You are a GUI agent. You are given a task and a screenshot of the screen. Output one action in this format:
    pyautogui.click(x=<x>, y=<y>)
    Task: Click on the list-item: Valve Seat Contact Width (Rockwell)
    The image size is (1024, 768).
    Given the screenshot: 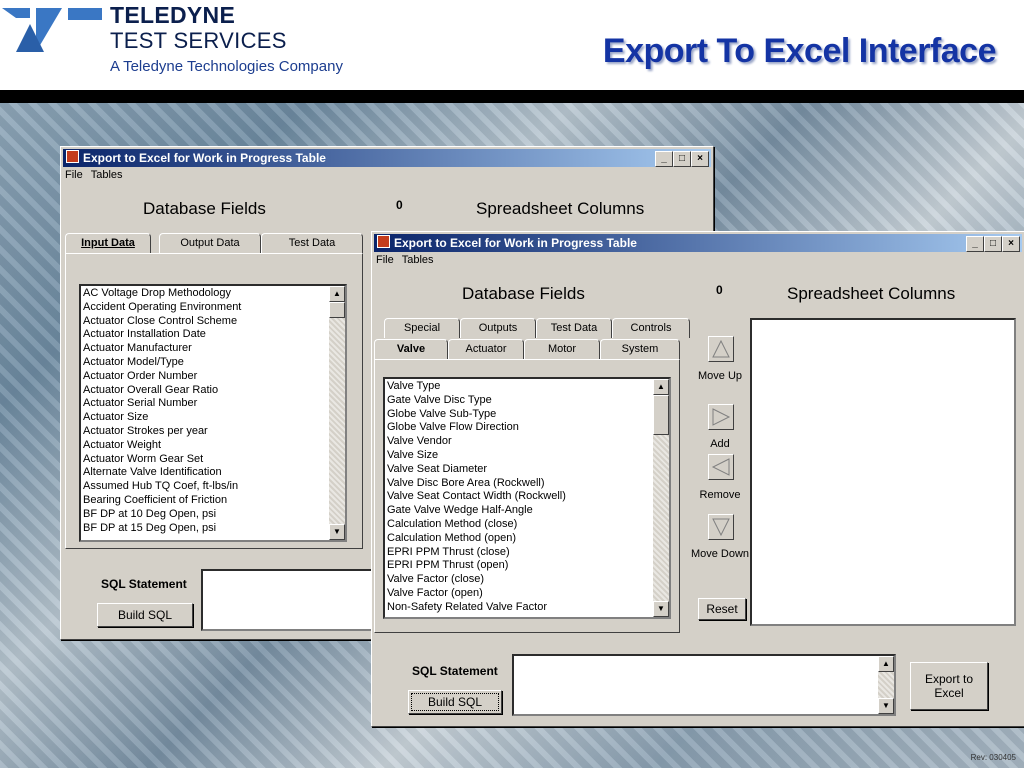 What is the action you would take?
    pyautogui.click(x=476, y=497)
    